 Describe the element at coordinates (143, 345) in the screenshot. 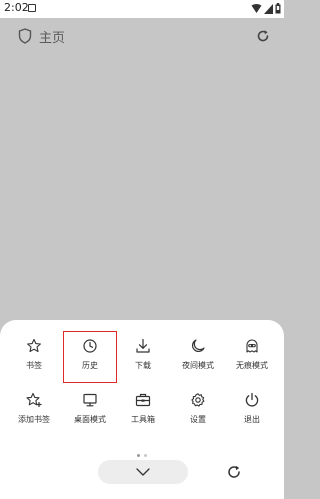

I see `download-icon` at that location.